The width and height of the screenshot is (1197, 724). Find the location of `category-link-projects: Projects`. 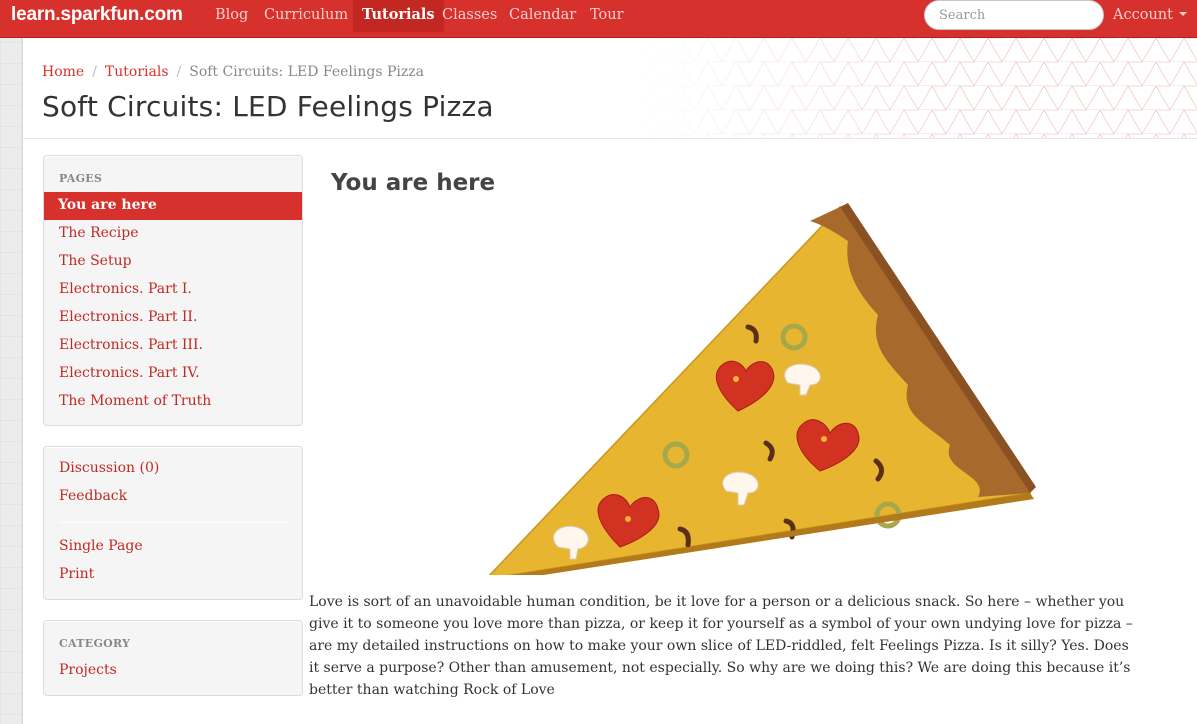

category-link-projects: Projects is located at coordinates (88, 670).